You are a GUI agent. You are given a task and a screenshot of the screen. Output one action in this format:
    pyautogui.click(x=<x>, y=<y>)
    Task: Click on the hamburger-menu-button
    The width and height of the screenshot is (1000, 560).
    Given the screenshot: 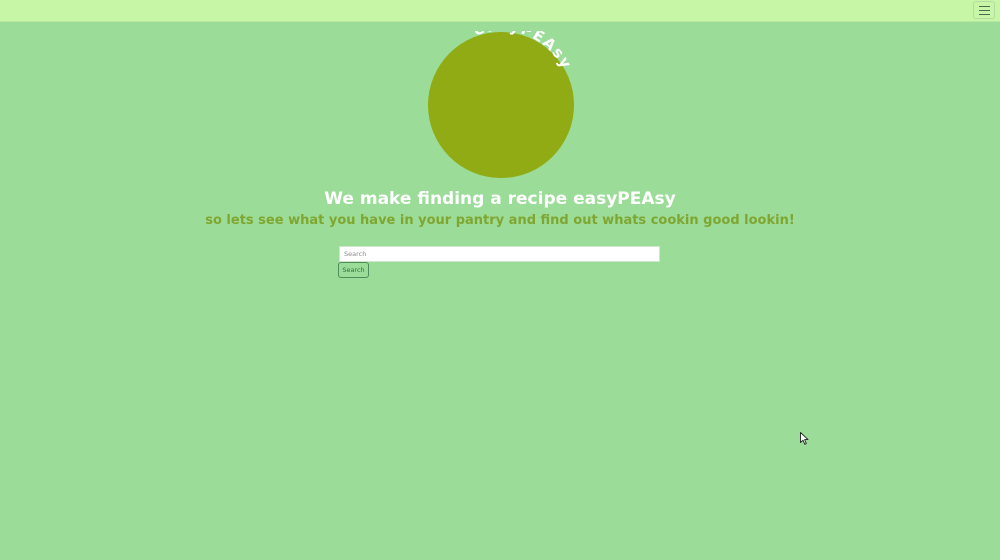 What is the action you would take?
    pyautogui.click(x=984, y=10)
    